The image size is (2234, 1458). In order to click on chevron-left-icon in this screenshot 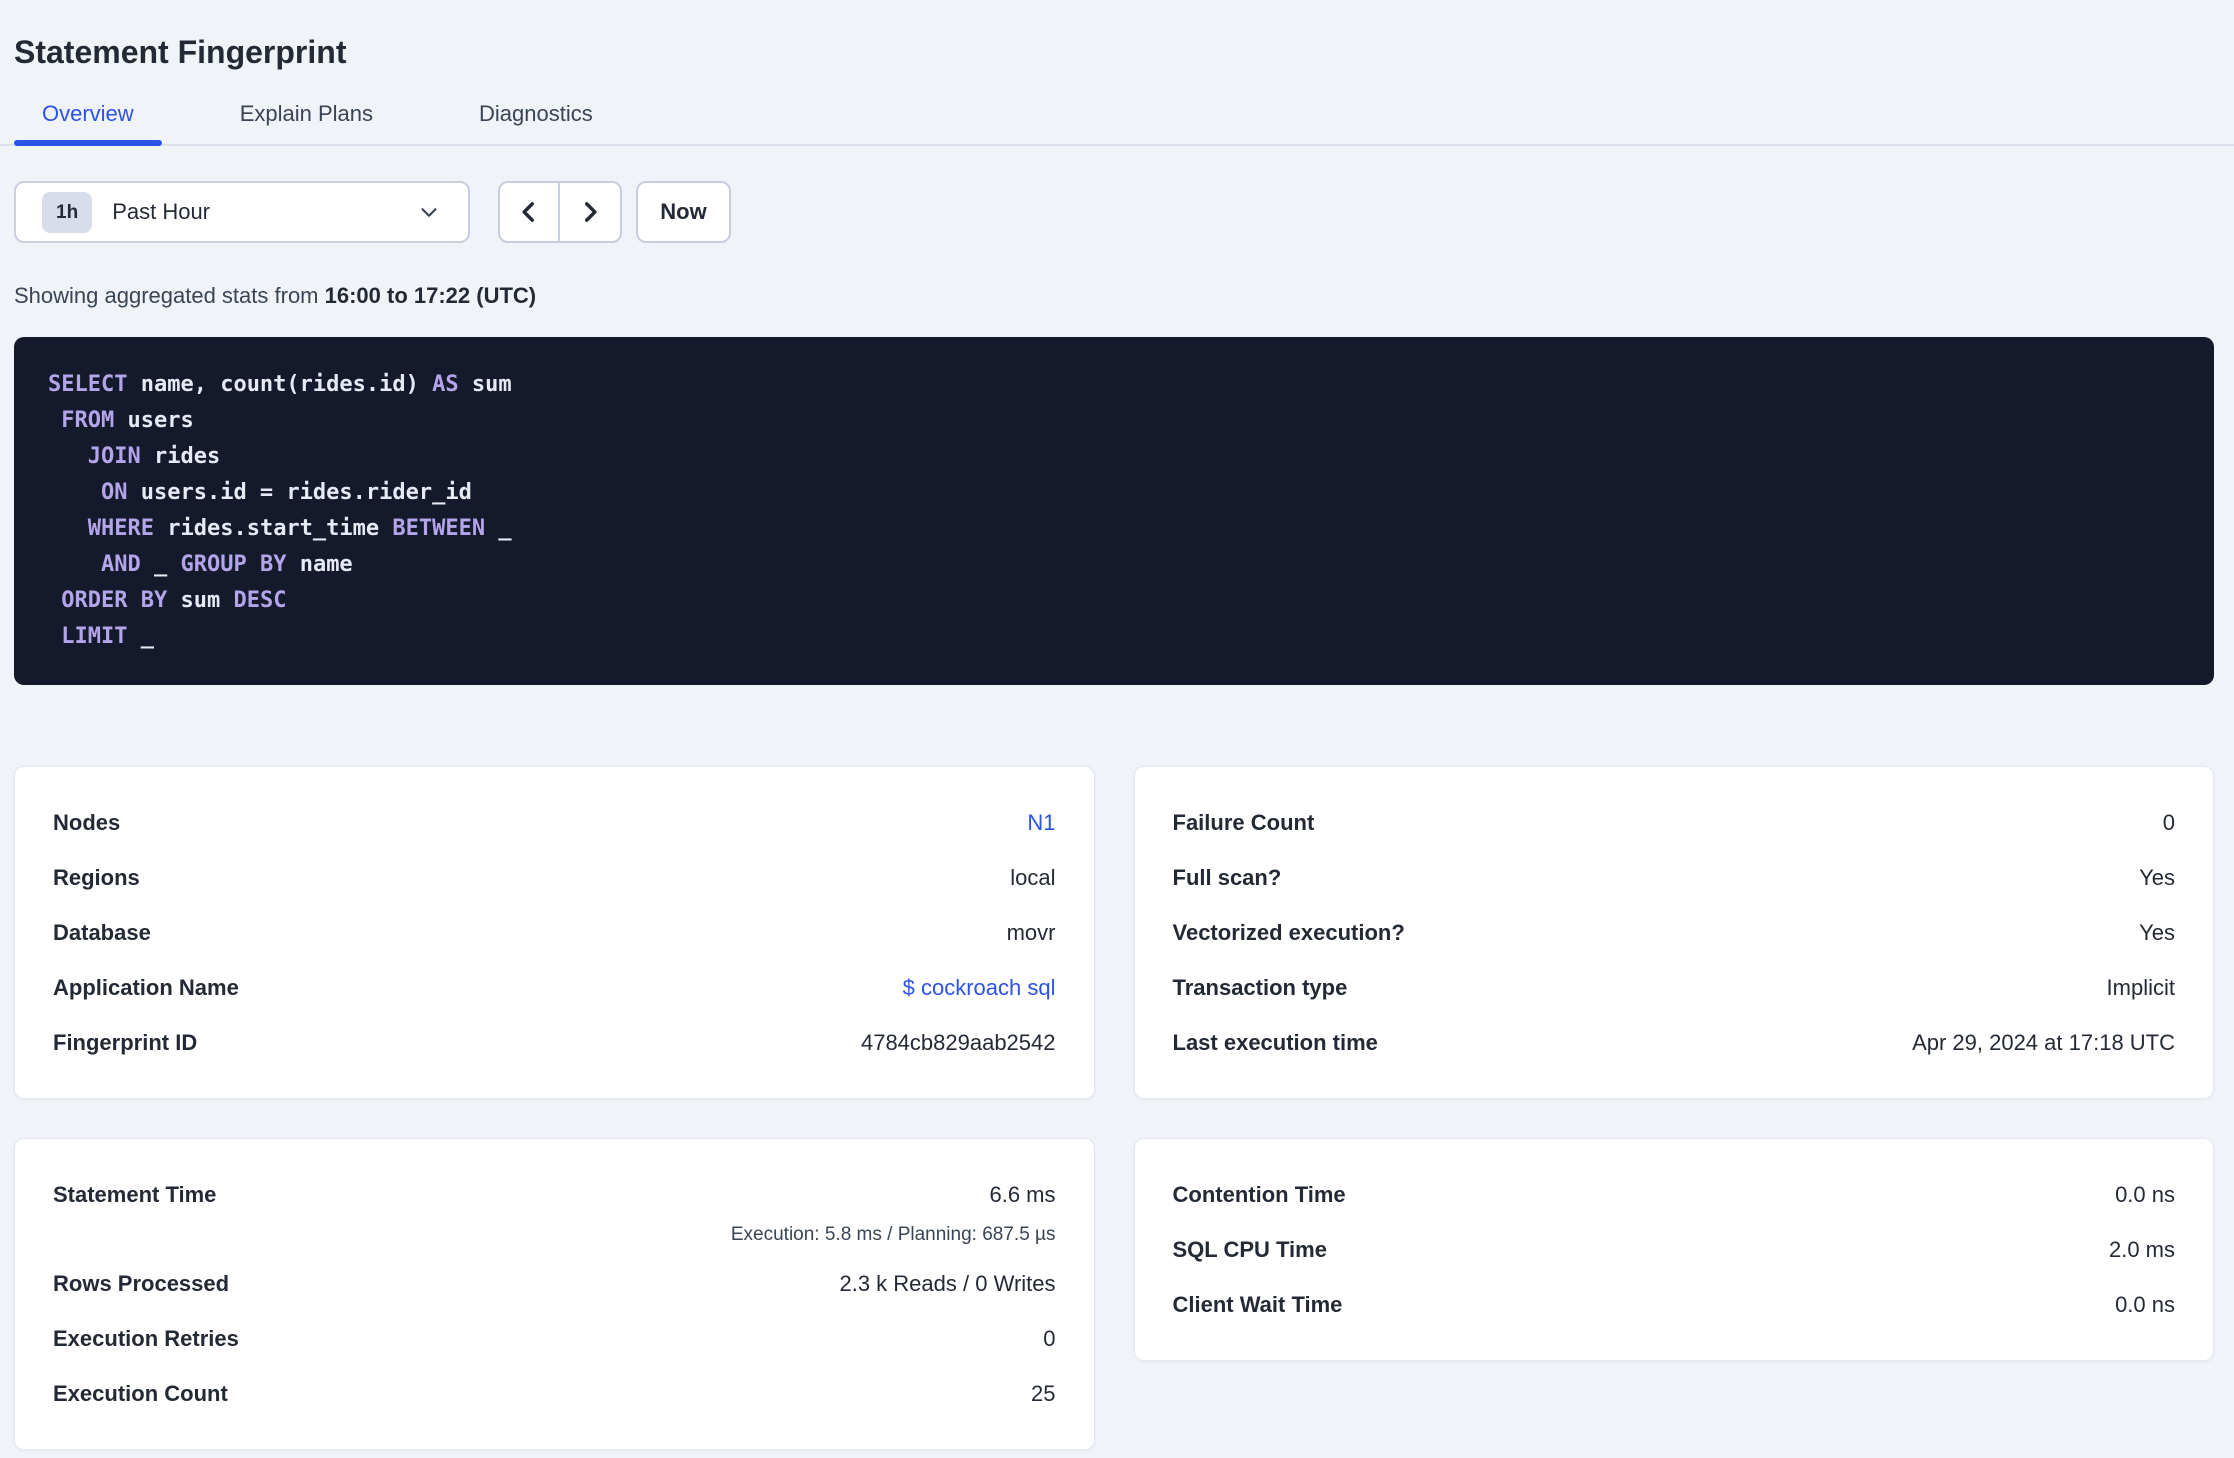, I will do `click(528, 212)`.